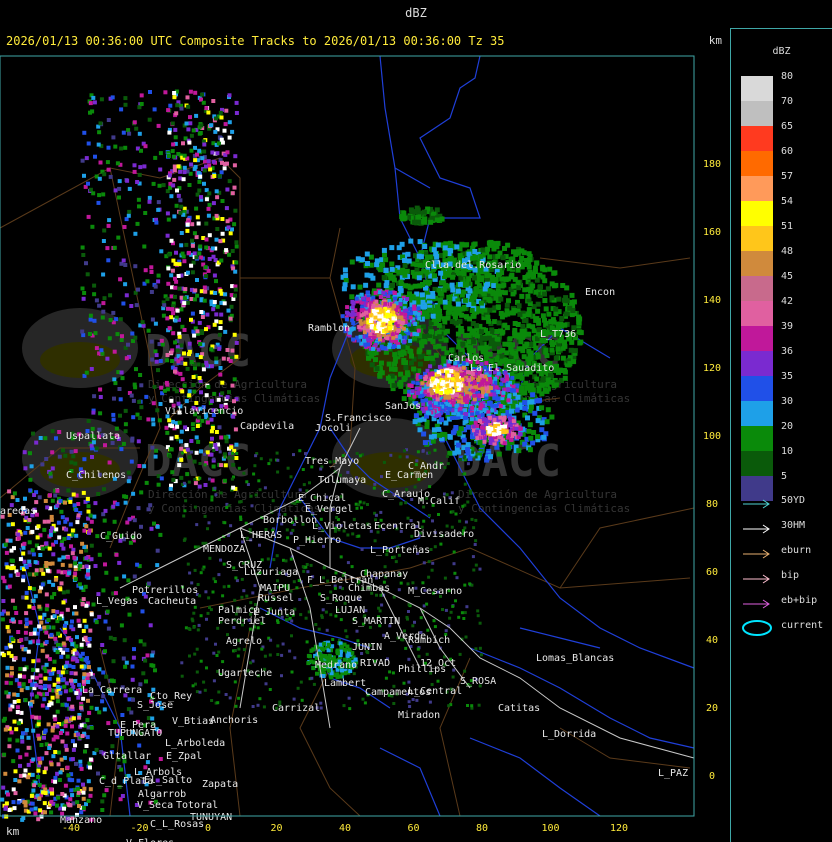 The image size is (832, 842). Describe the element at coordinates (208, 828) in the screenshot. I see `x-tick-label: 0` at that location.